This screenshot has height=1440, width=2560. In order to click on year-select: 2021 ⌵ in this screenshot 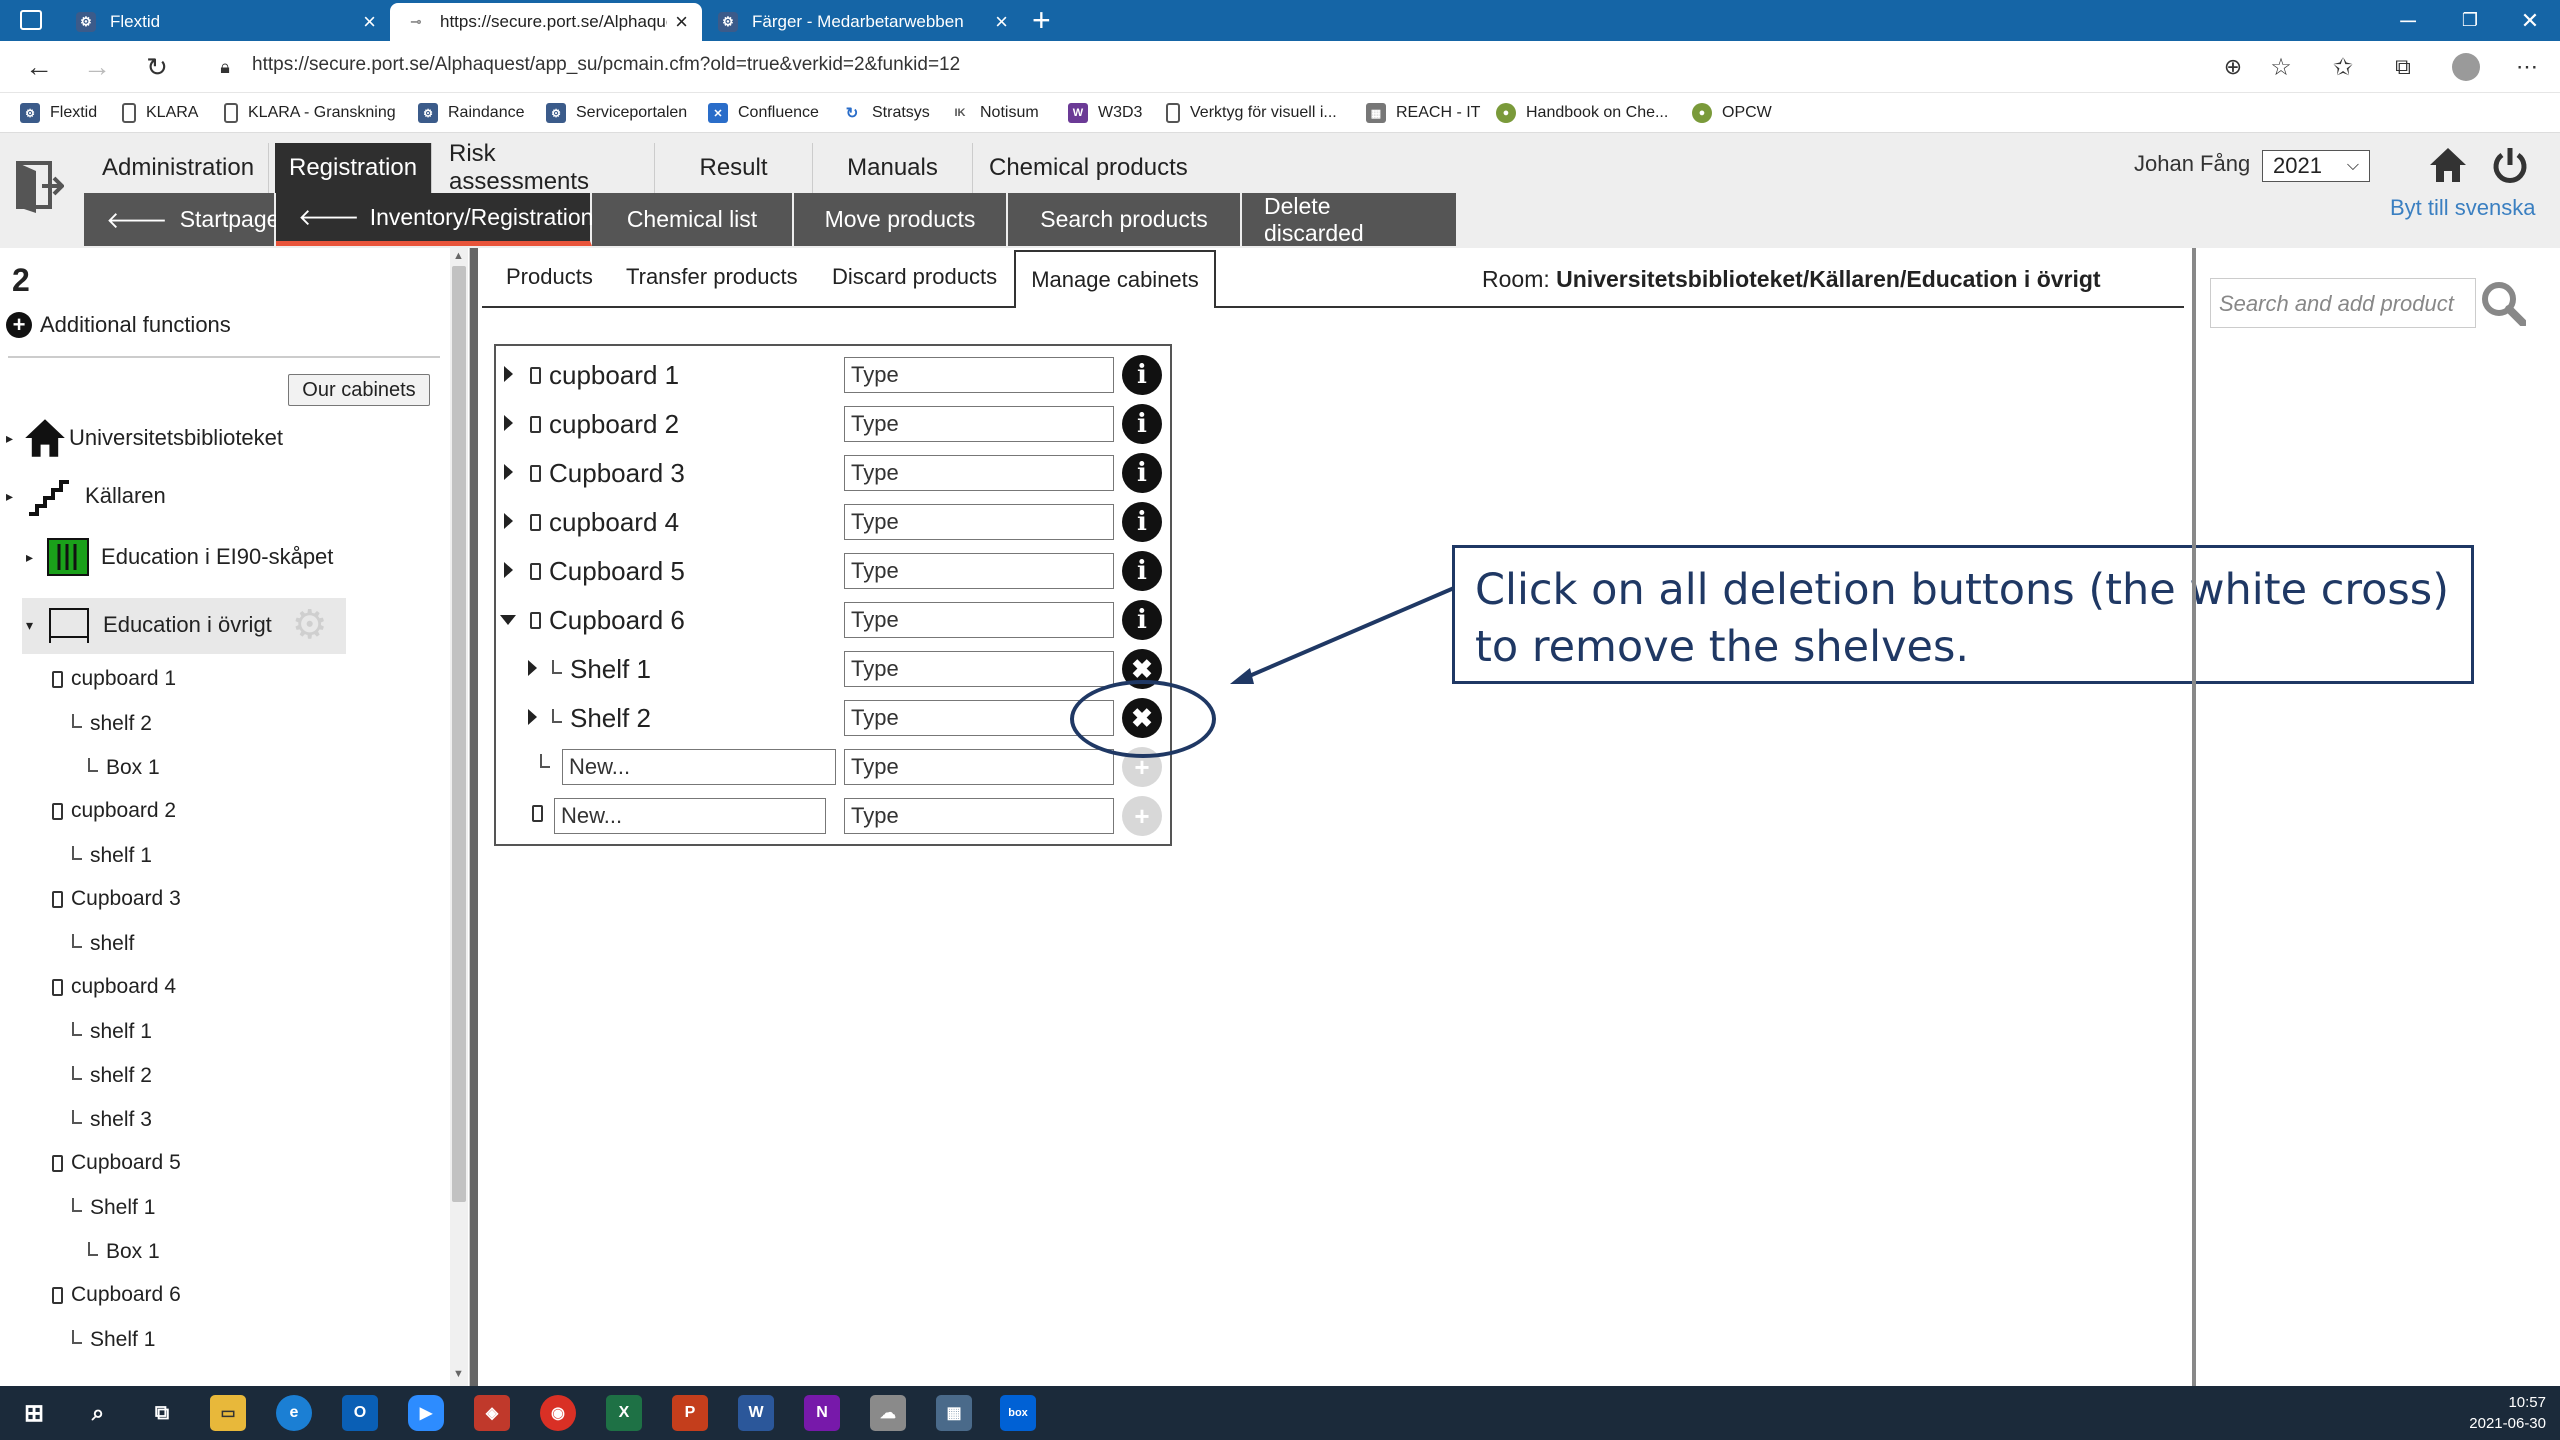, I will do `click(2316, 166)`.